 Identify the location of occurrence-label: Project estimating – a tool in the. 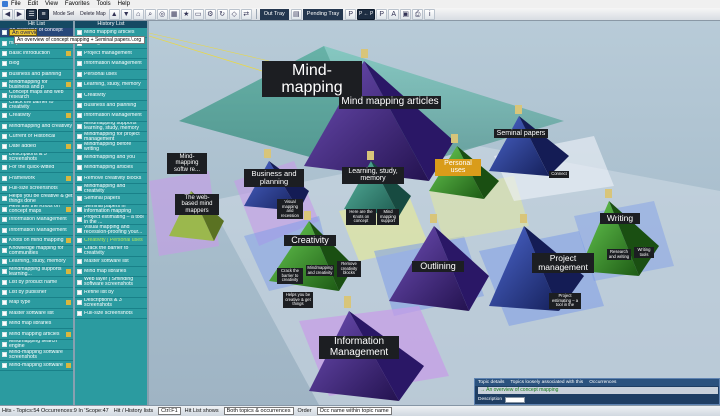
(565, 301).